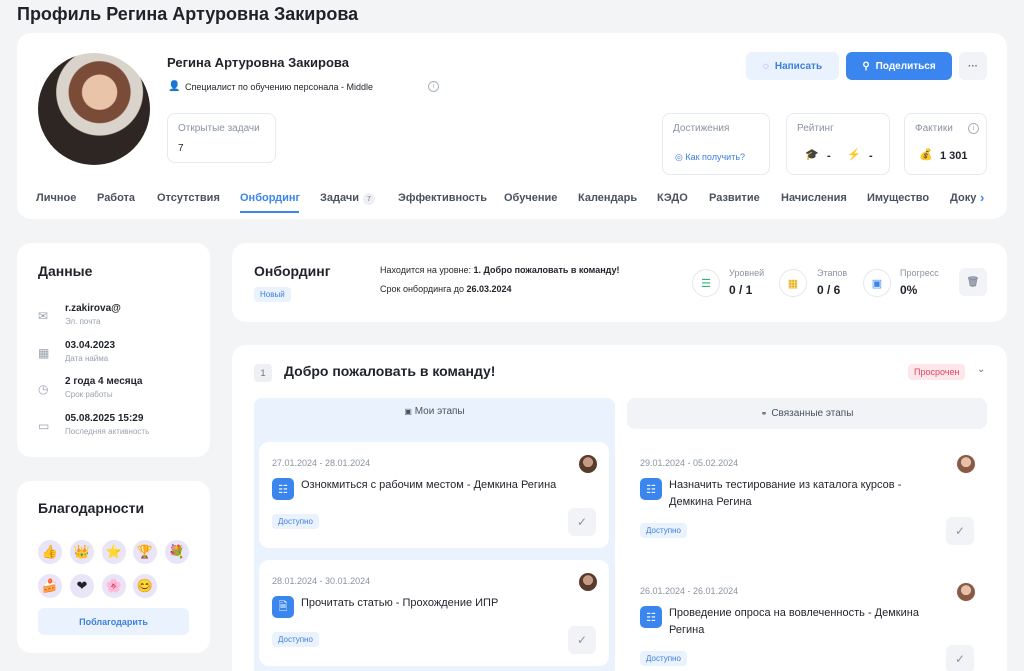 This screenshot has width=1024, height=671. Describe the element at coordinates (369, 199) in the screenshot. I see `tab-tasks-count: 7` at that location.